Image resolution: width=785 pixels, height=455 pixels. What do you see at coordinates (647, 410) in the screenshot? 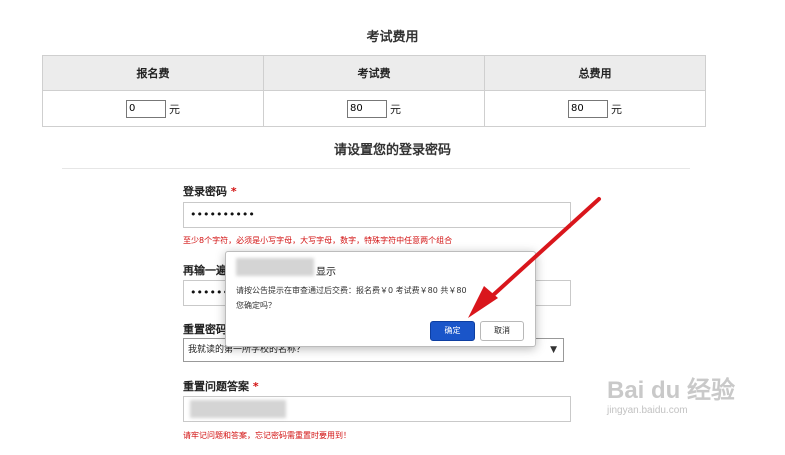
I see `watermark-url: jingyan.baidu.com` at bounding box center [647, 410].